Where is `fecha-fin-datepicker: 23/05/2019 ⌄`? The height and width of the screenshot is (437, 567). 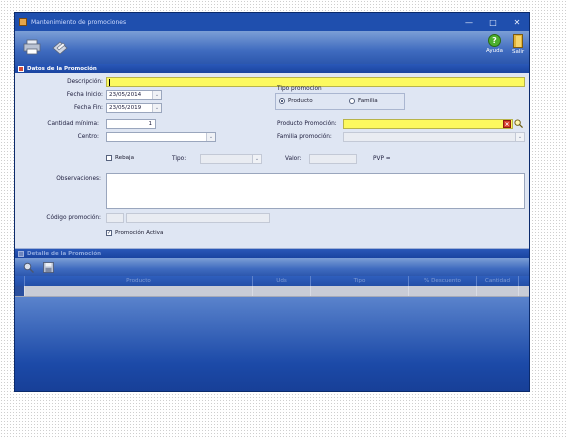 fecha-fin-datepicker: 23/05/2019 ⌄ is located at coordinates (134, 108).